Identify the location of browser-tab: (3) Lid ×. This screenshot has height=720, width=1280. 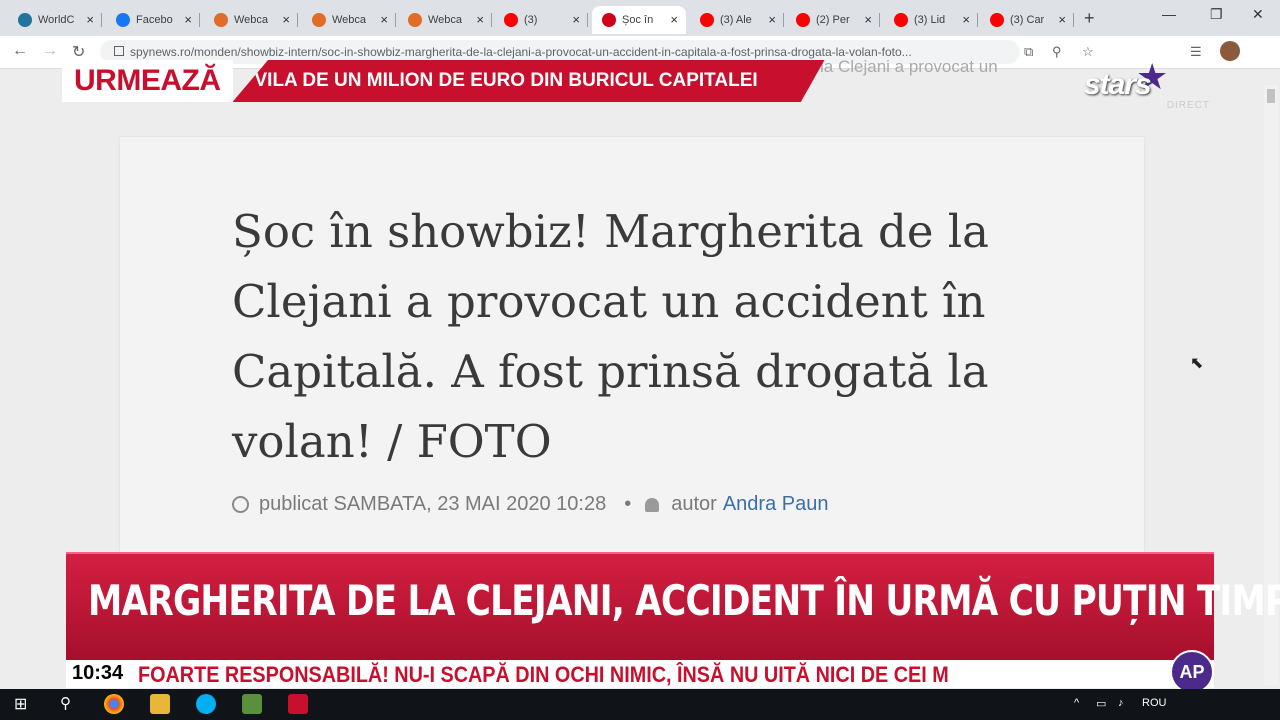
(931, 20).